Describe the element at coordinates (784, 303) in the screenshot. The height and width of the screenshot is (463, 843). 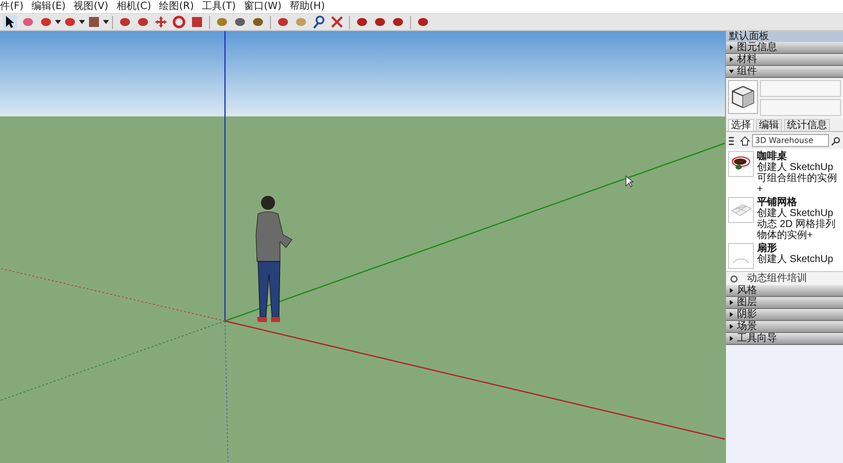
I see `section-header: 图层` at that location.